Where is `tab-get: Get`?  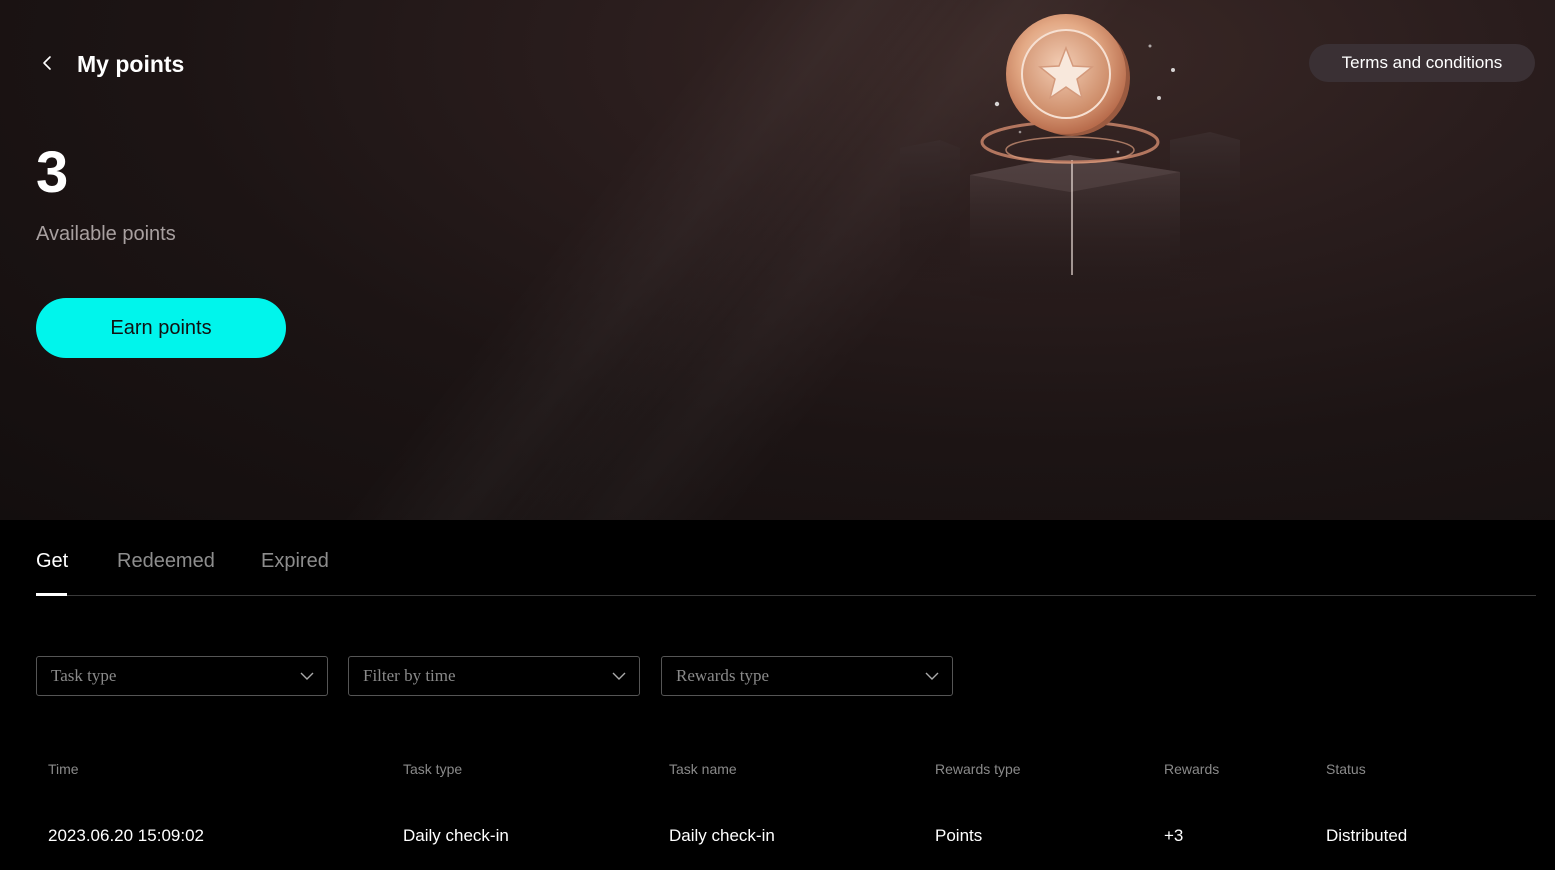 tab-get: Get is located at coordinates (52, 561).